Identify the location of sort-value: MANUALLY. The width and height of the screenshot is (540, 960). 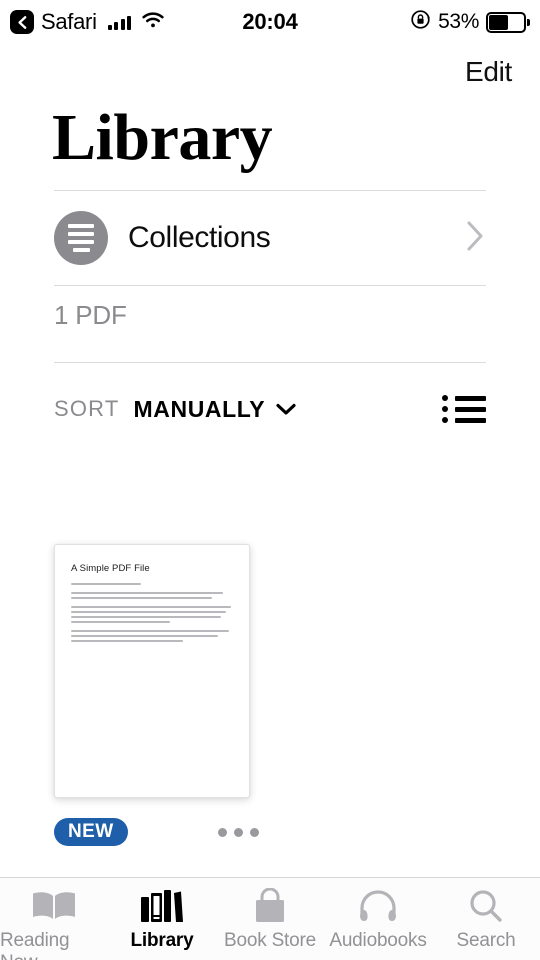
(200, 409).